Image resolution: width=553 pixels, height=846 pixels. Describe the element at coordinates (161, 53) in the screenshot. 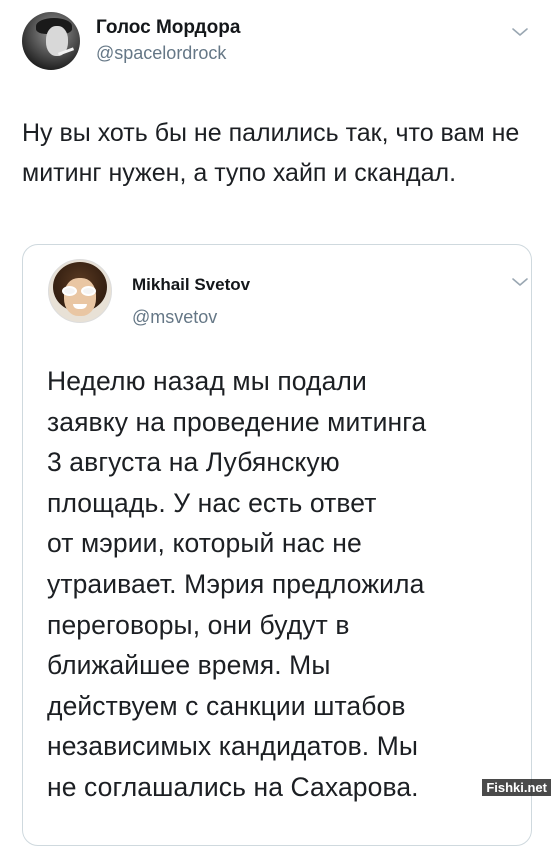

I see `author-handle: @spacelordrock` at that location.